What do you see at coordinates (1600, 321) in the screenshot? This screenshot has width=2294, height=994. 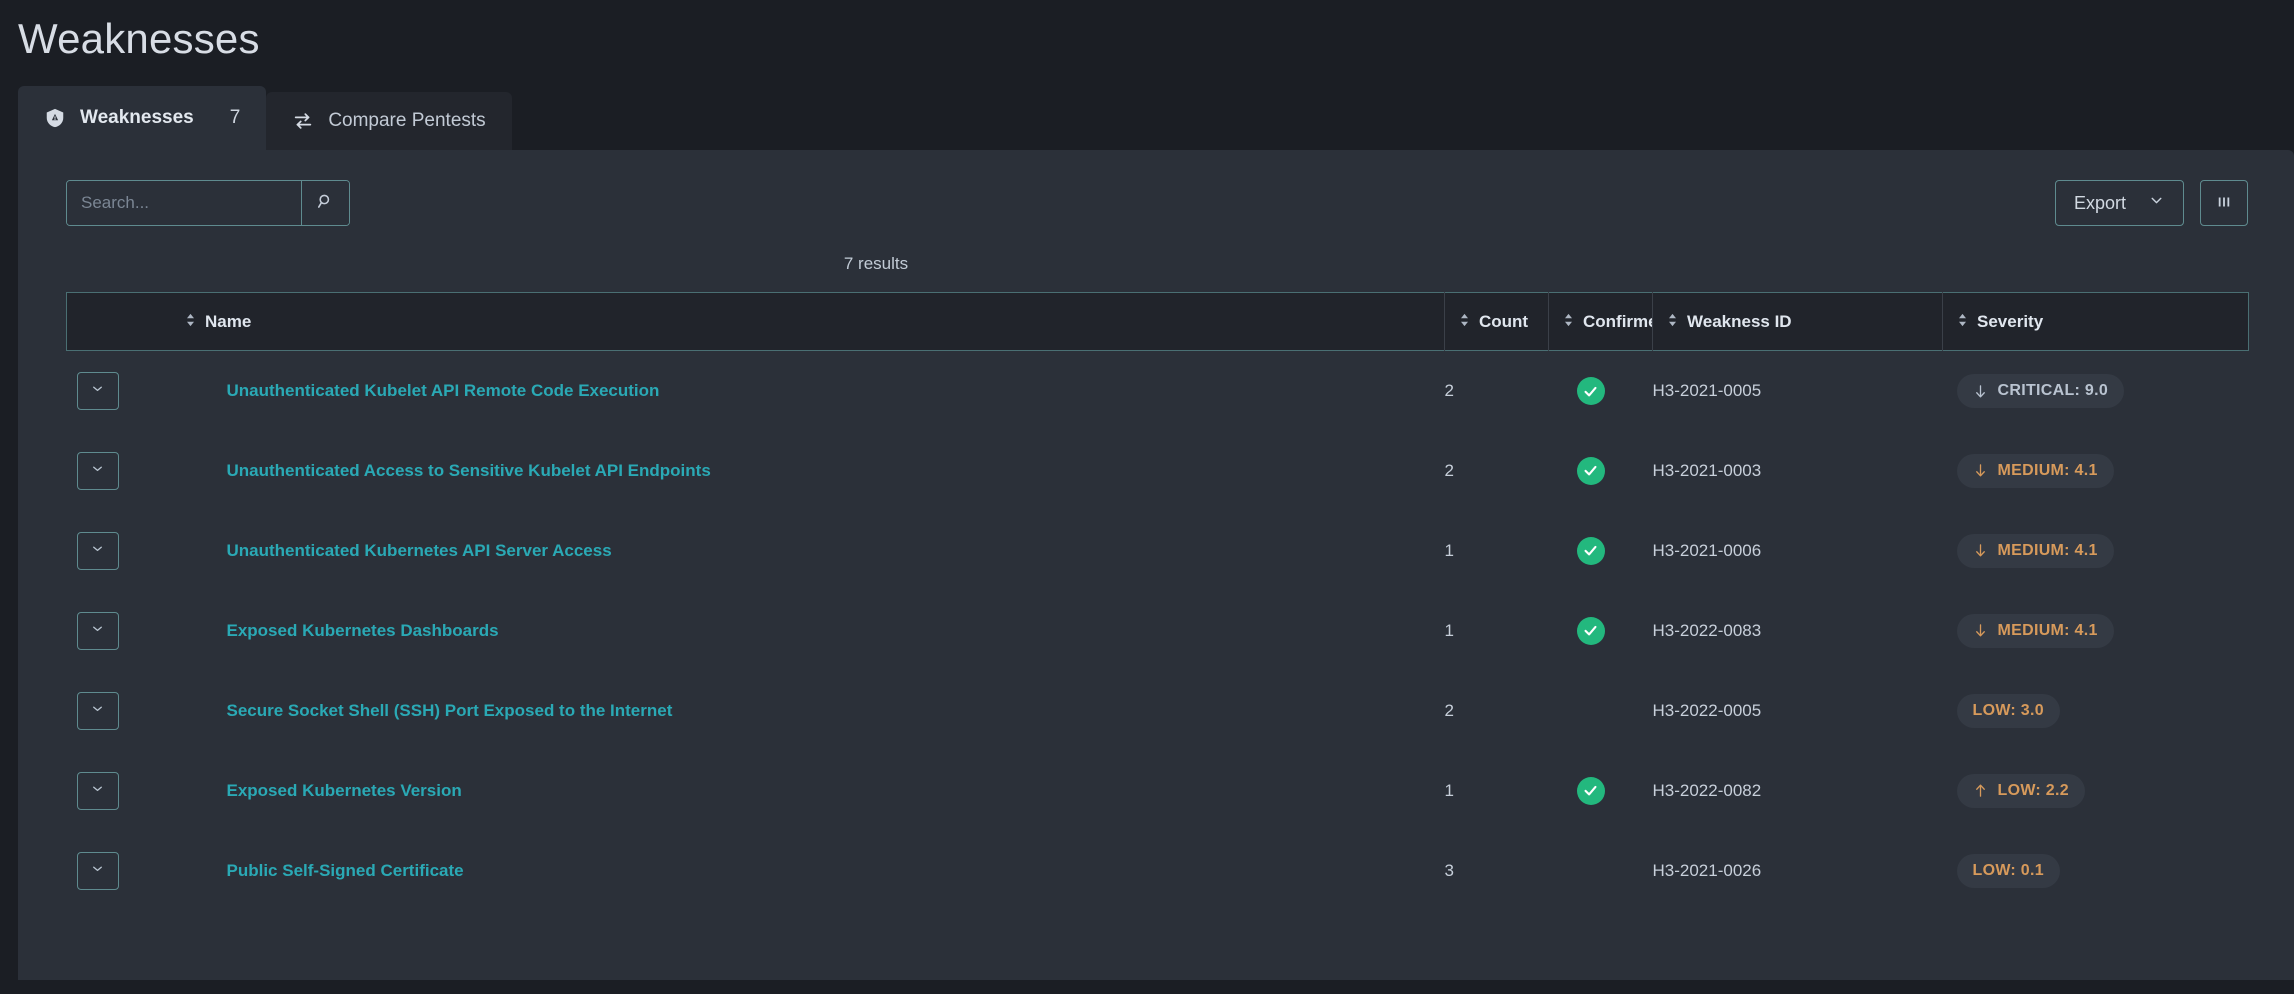 I see `column-header-confirmed: Confirmed` at bounding box center [1600, 321].